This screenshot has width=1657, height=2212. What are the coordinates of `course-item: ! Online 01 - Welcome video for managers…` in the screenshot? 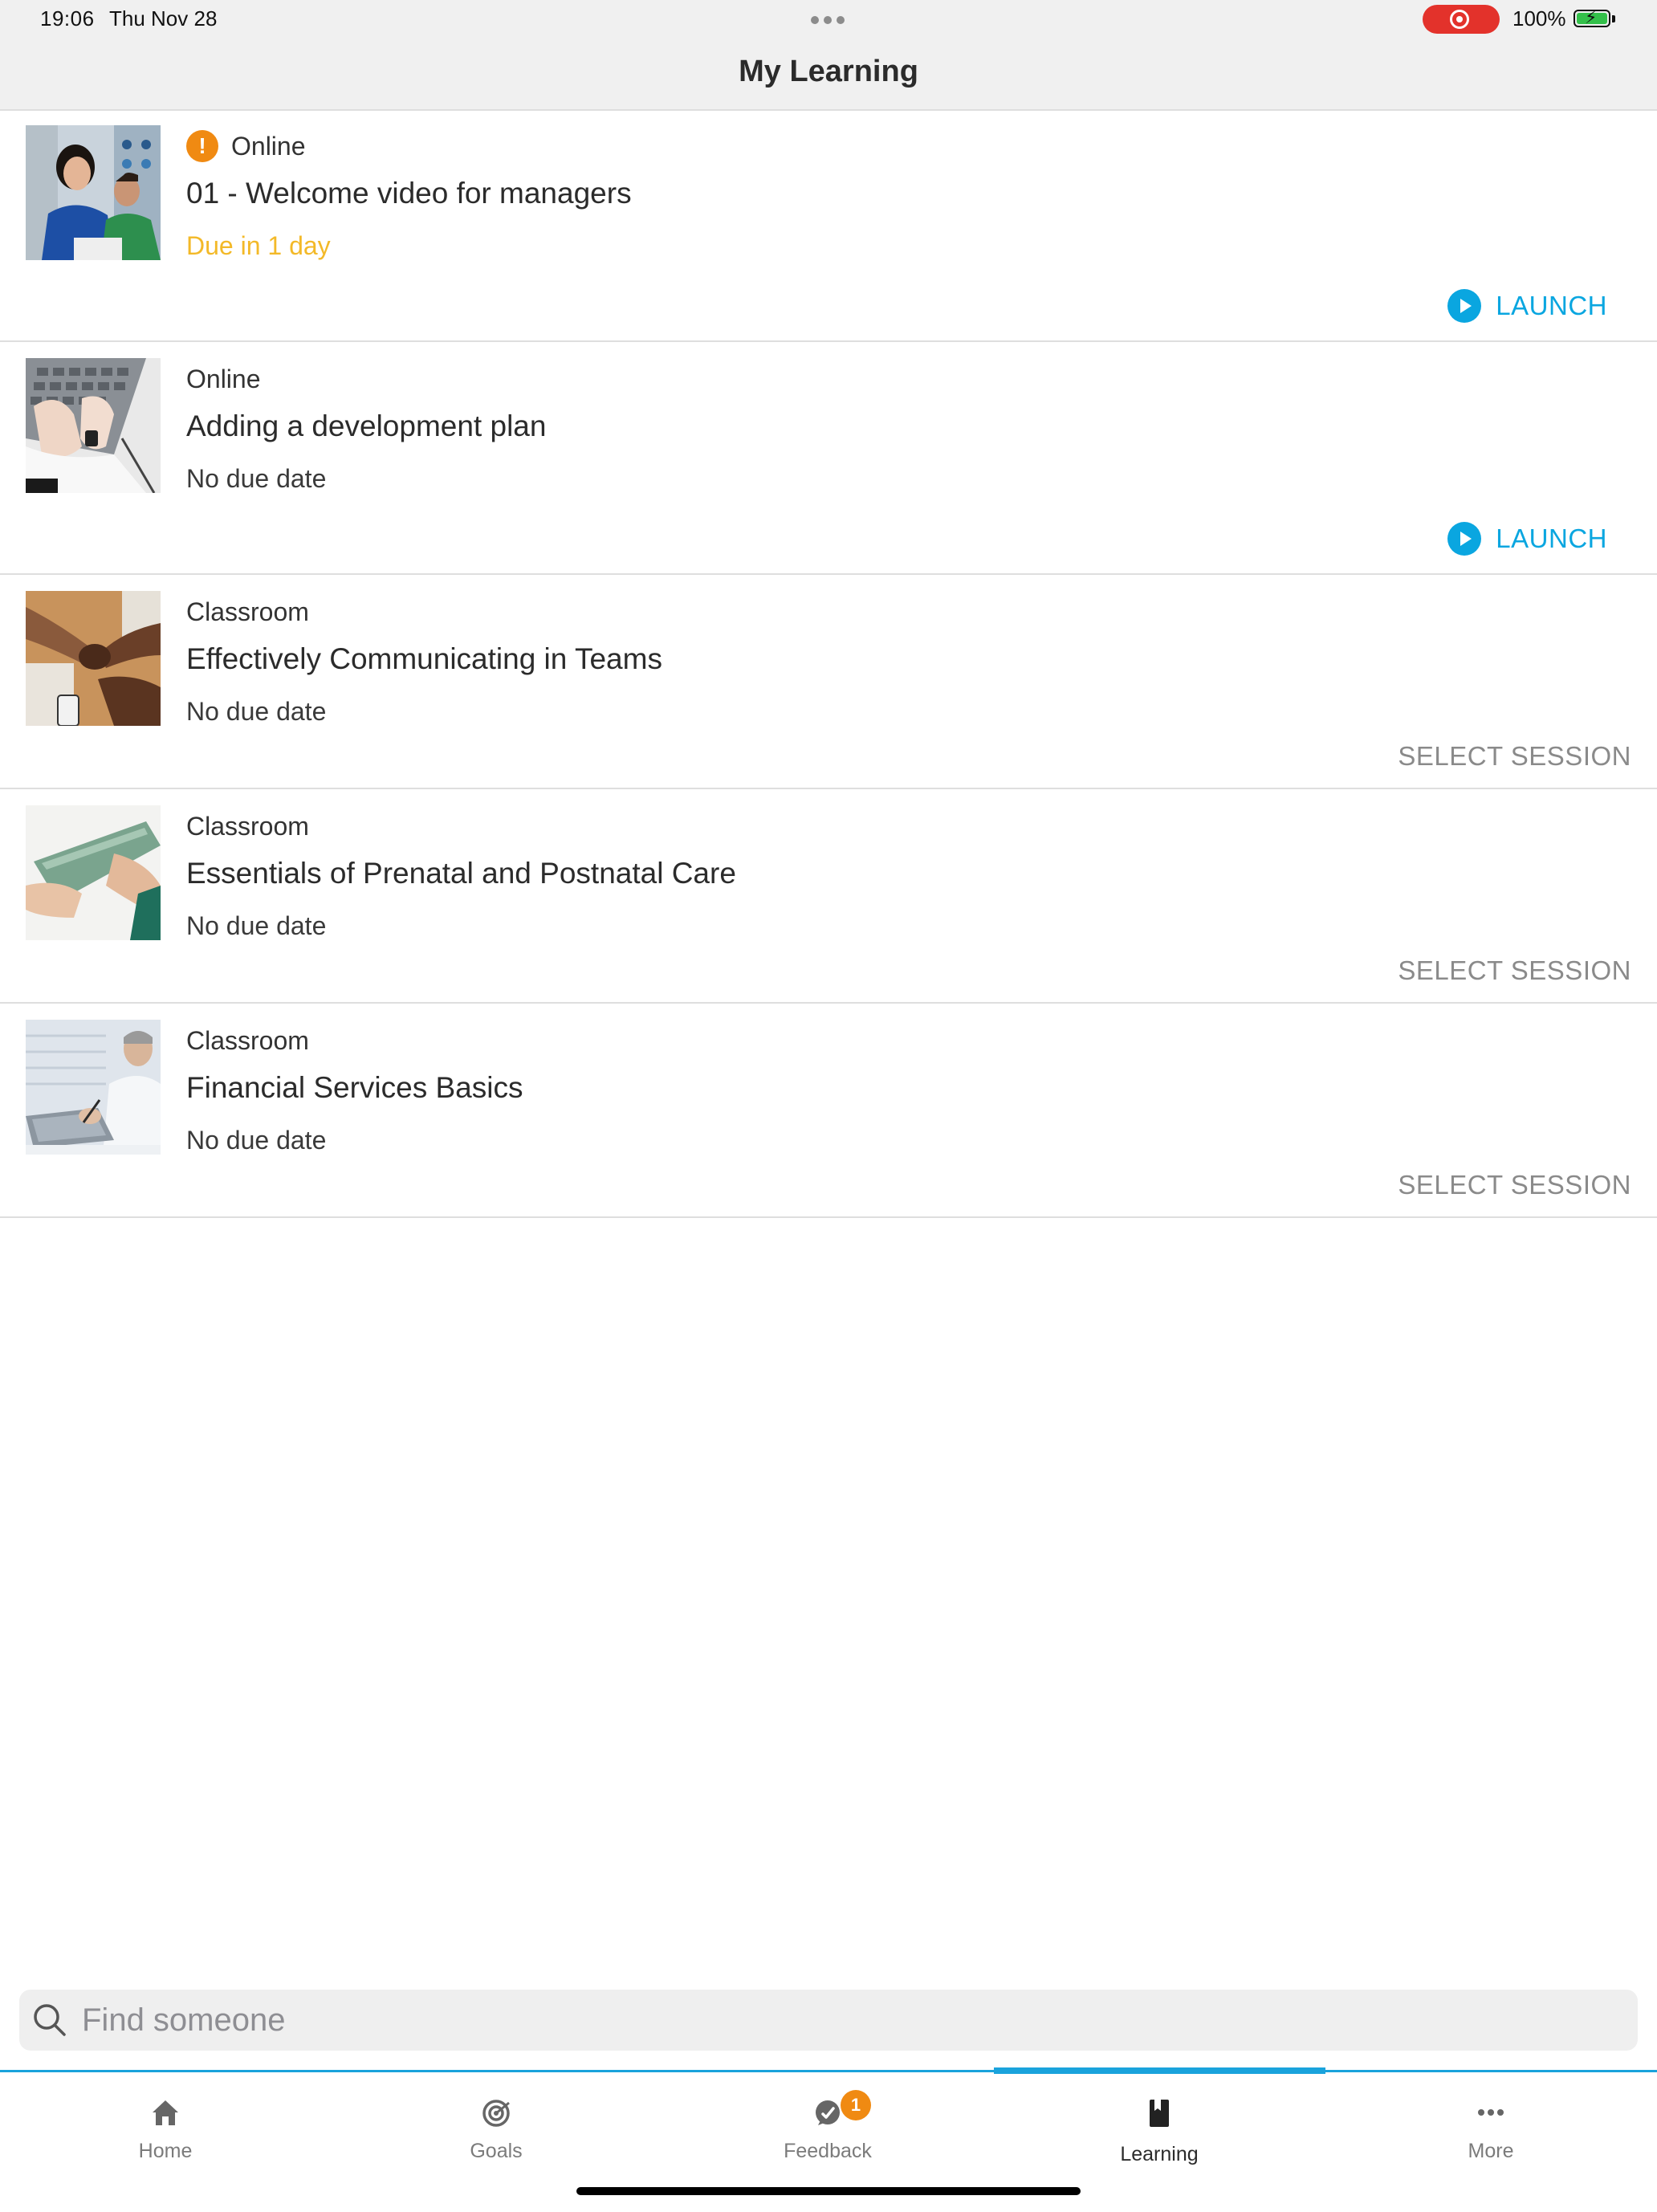 It's located at (828, 225).